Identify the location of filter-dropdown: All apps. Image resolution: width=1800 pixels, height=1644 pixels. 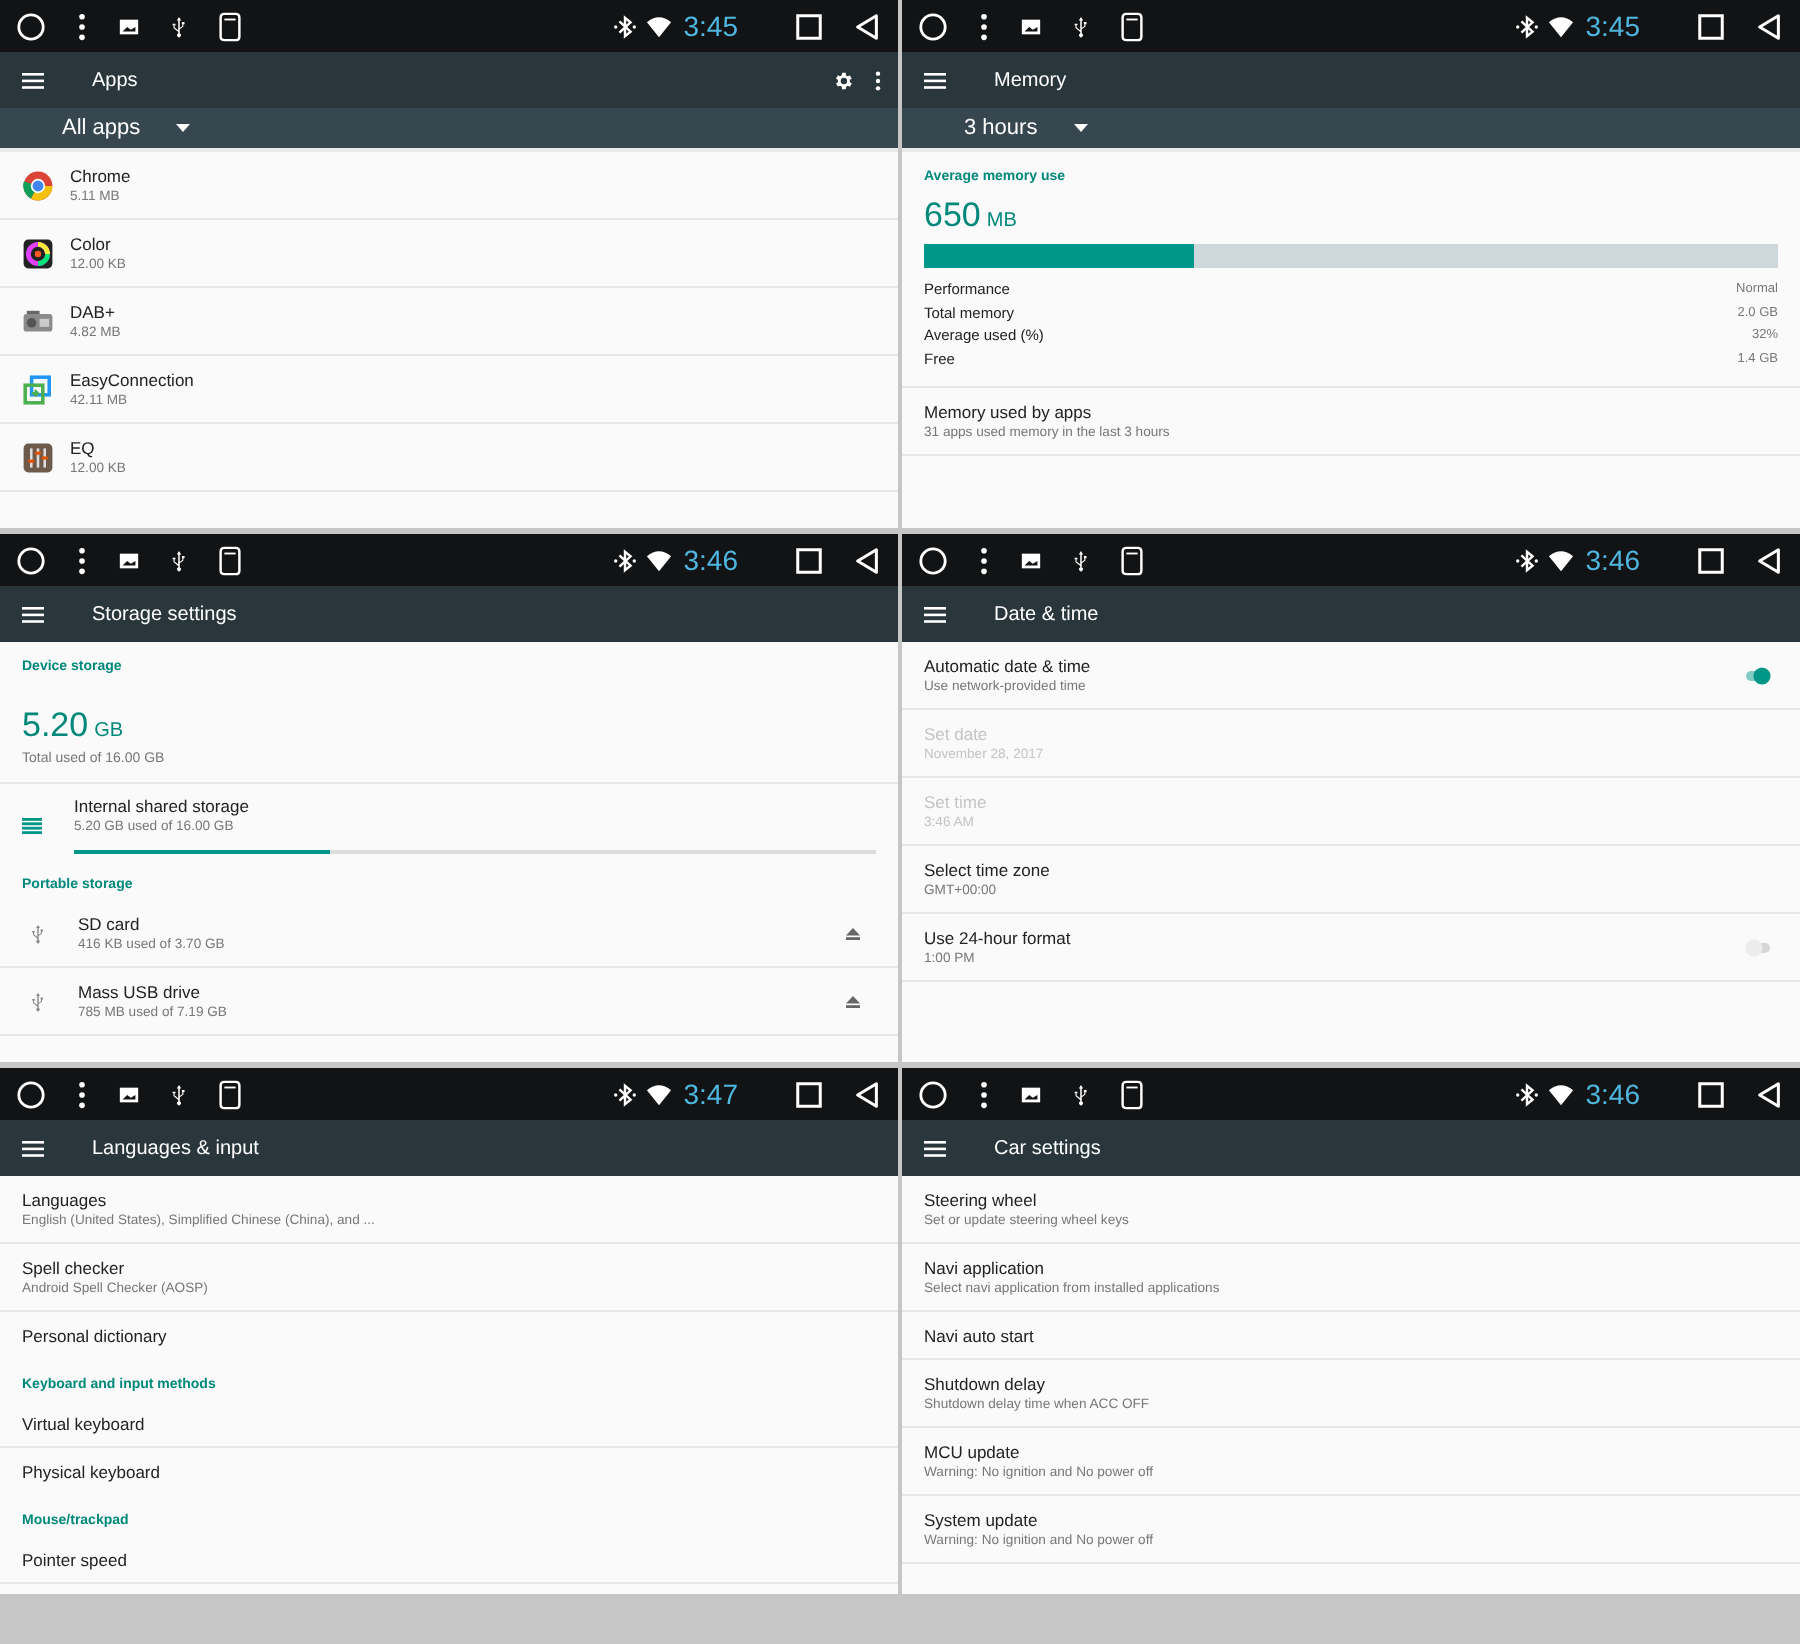
(126, 128).